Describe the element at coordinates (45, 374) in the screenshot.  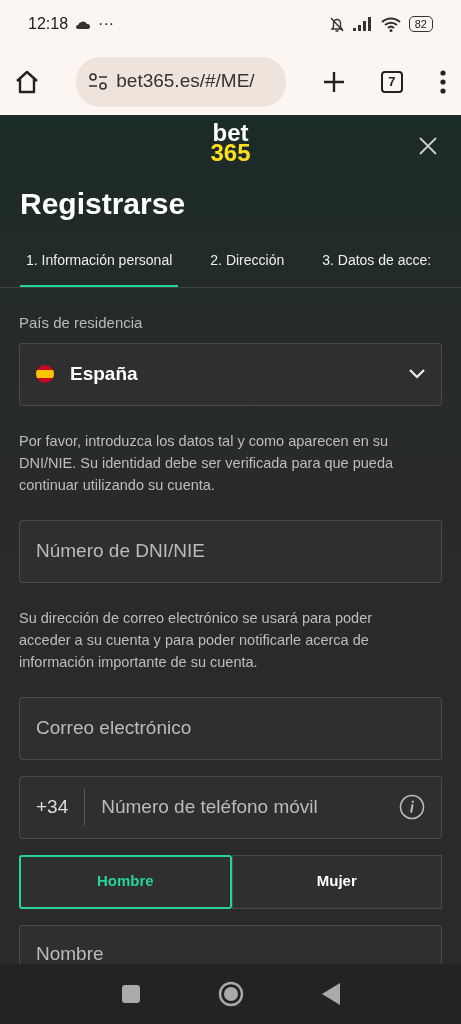
I see `flag-icon` at that location.